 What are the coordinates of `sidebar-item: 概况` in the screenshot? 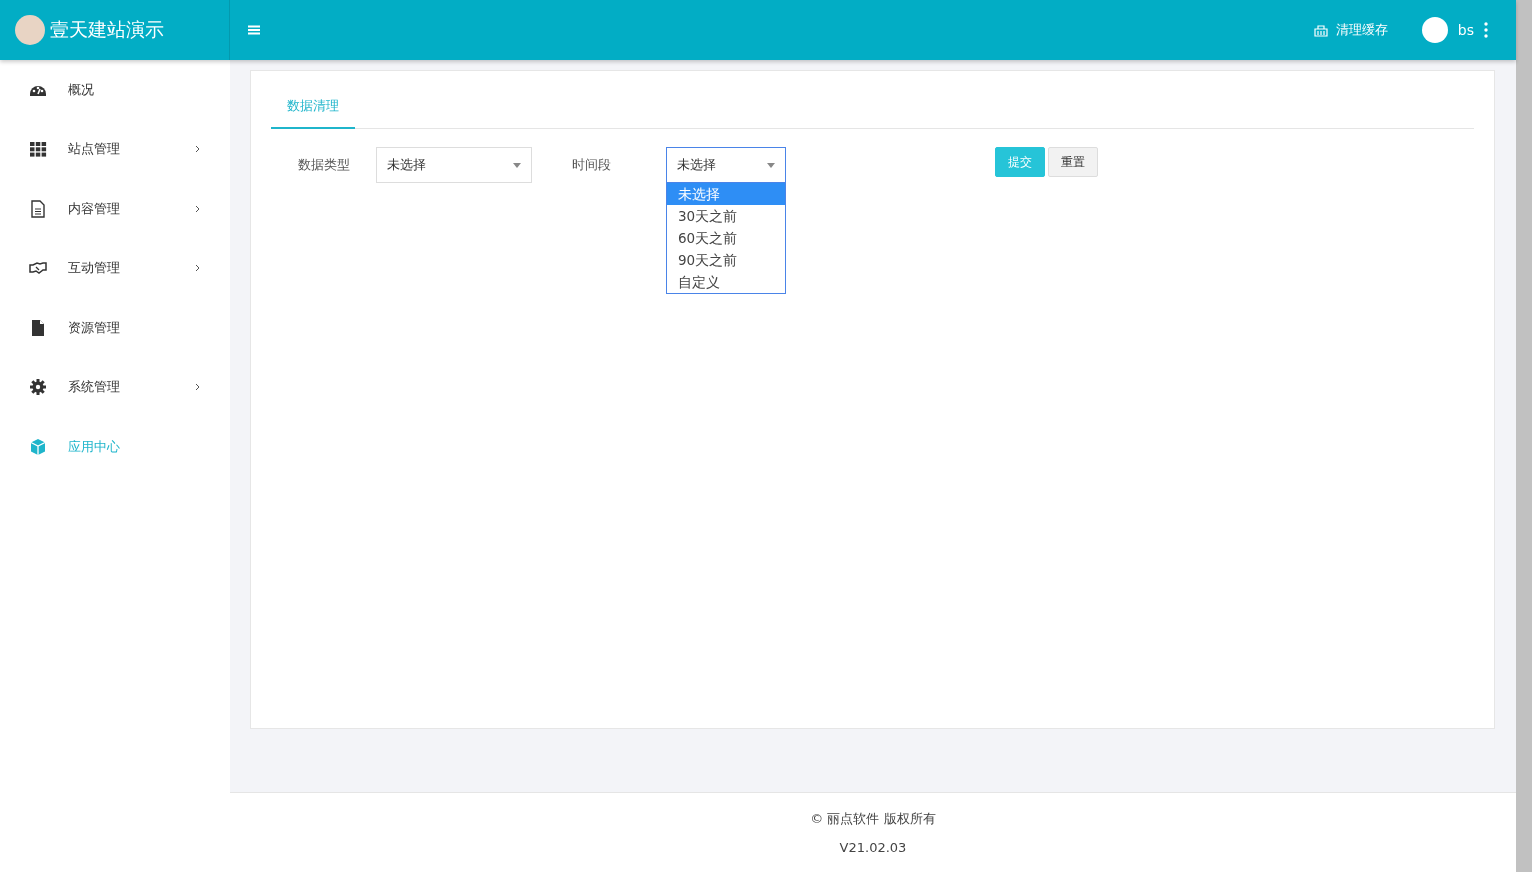 It's located at (115, 90).